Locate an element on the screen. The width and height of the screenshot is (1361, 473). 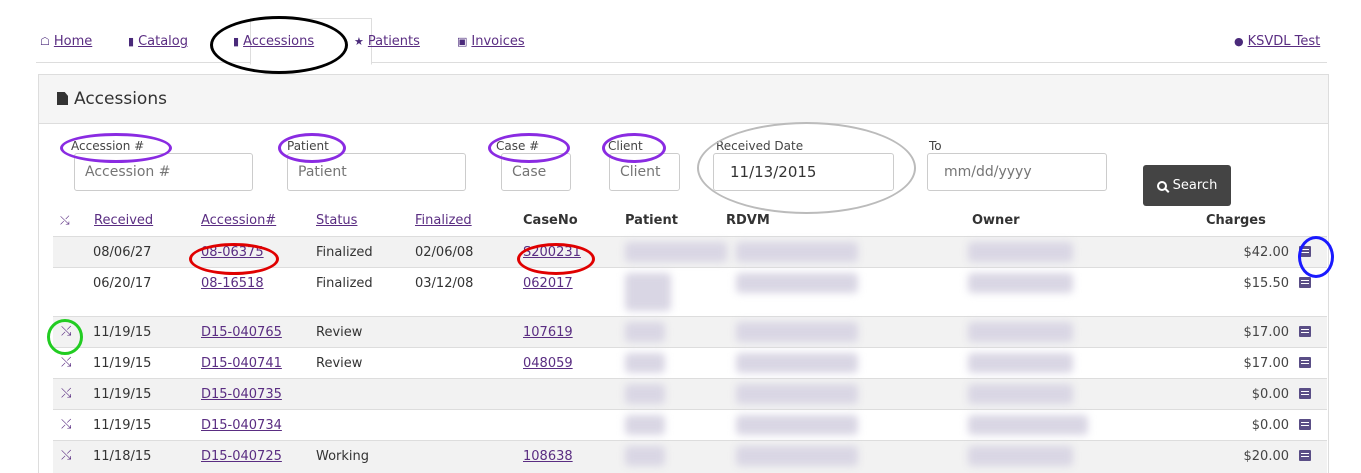
cell-accession-link: D15-040725 is located at coordinates (241, 456).